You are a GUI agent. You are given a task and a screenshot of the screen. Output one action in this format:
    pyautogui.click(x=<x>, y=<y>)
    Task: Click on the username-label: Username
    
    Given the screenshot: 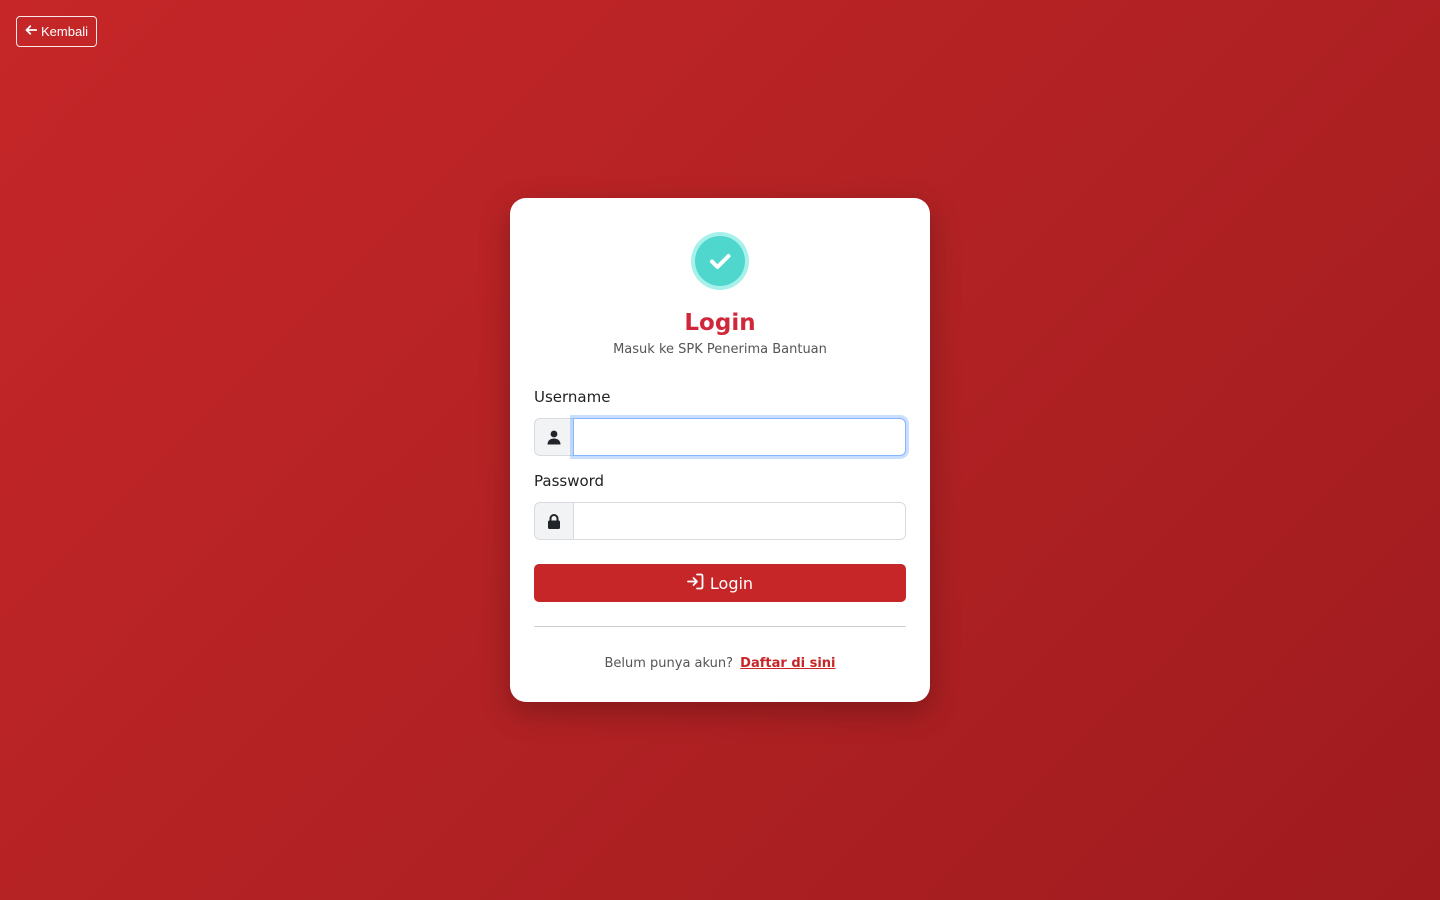 What is the action you would take?
    pyautogui.click(x=572, y=397)
    